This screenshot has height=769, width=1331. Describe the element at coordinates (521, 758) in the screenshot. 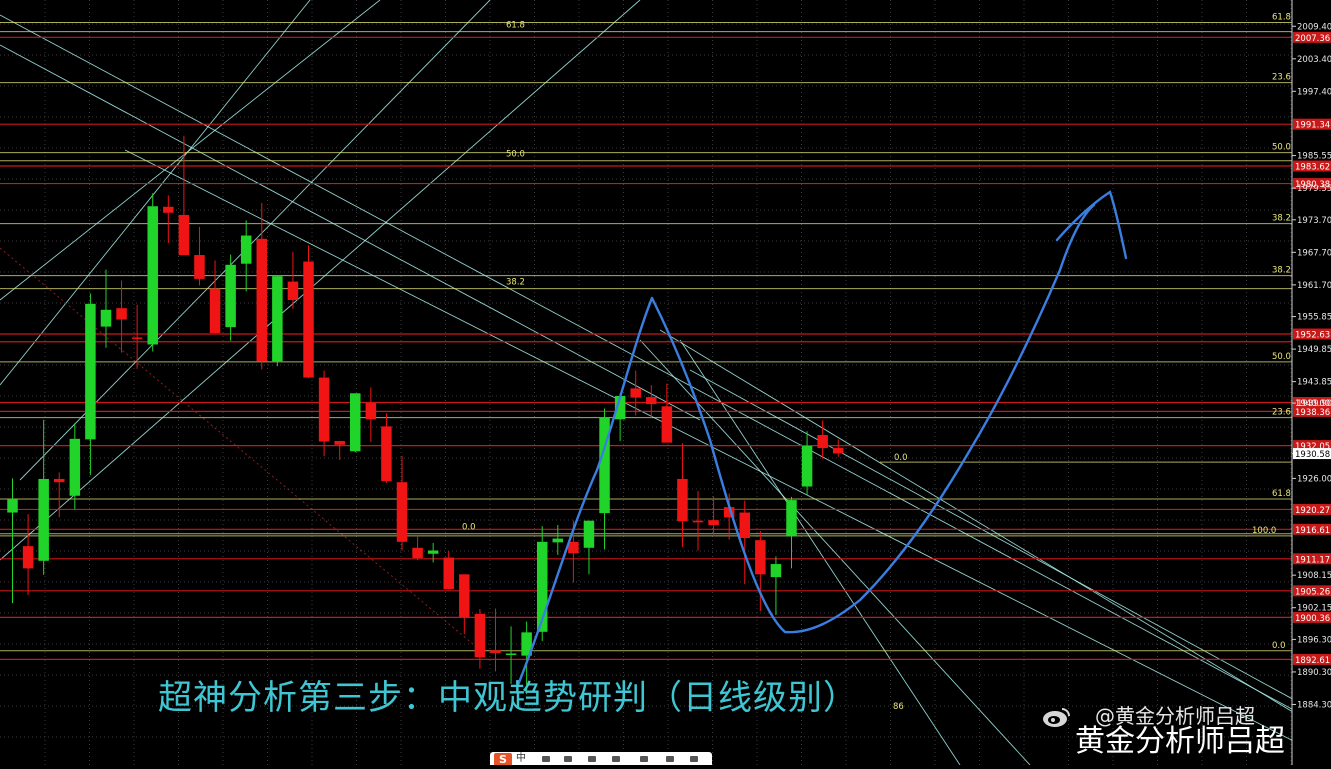

I see `ime-mode-label: 中` at that location.